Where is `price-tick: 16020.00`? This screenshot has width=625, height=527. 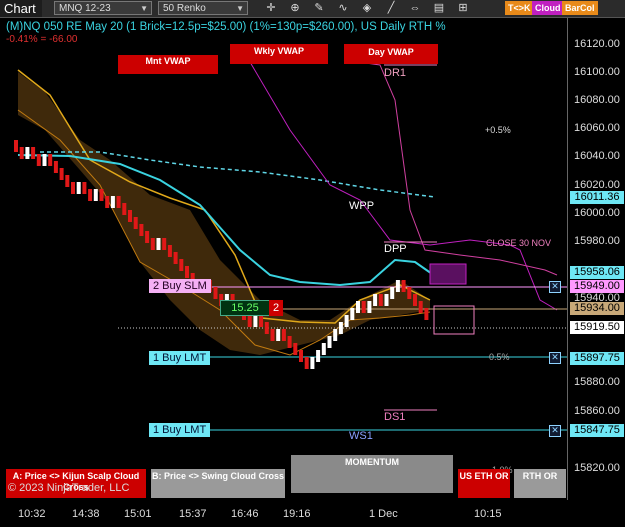 price-tick: 16020.00 is located at coordinates (597, 185).